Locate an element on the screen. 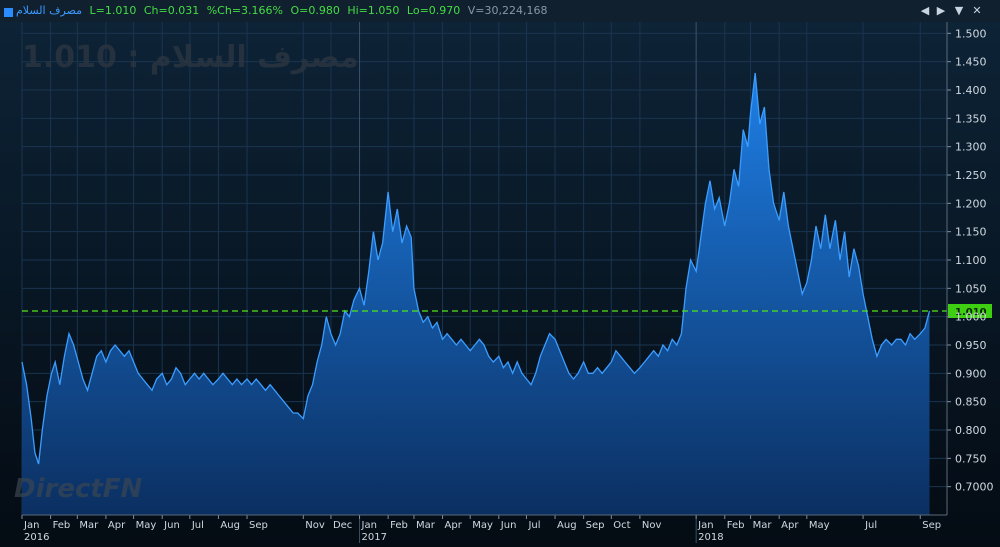  watermark-title: مصرف السلام : 1.010 is located at coordinates (190, 57).